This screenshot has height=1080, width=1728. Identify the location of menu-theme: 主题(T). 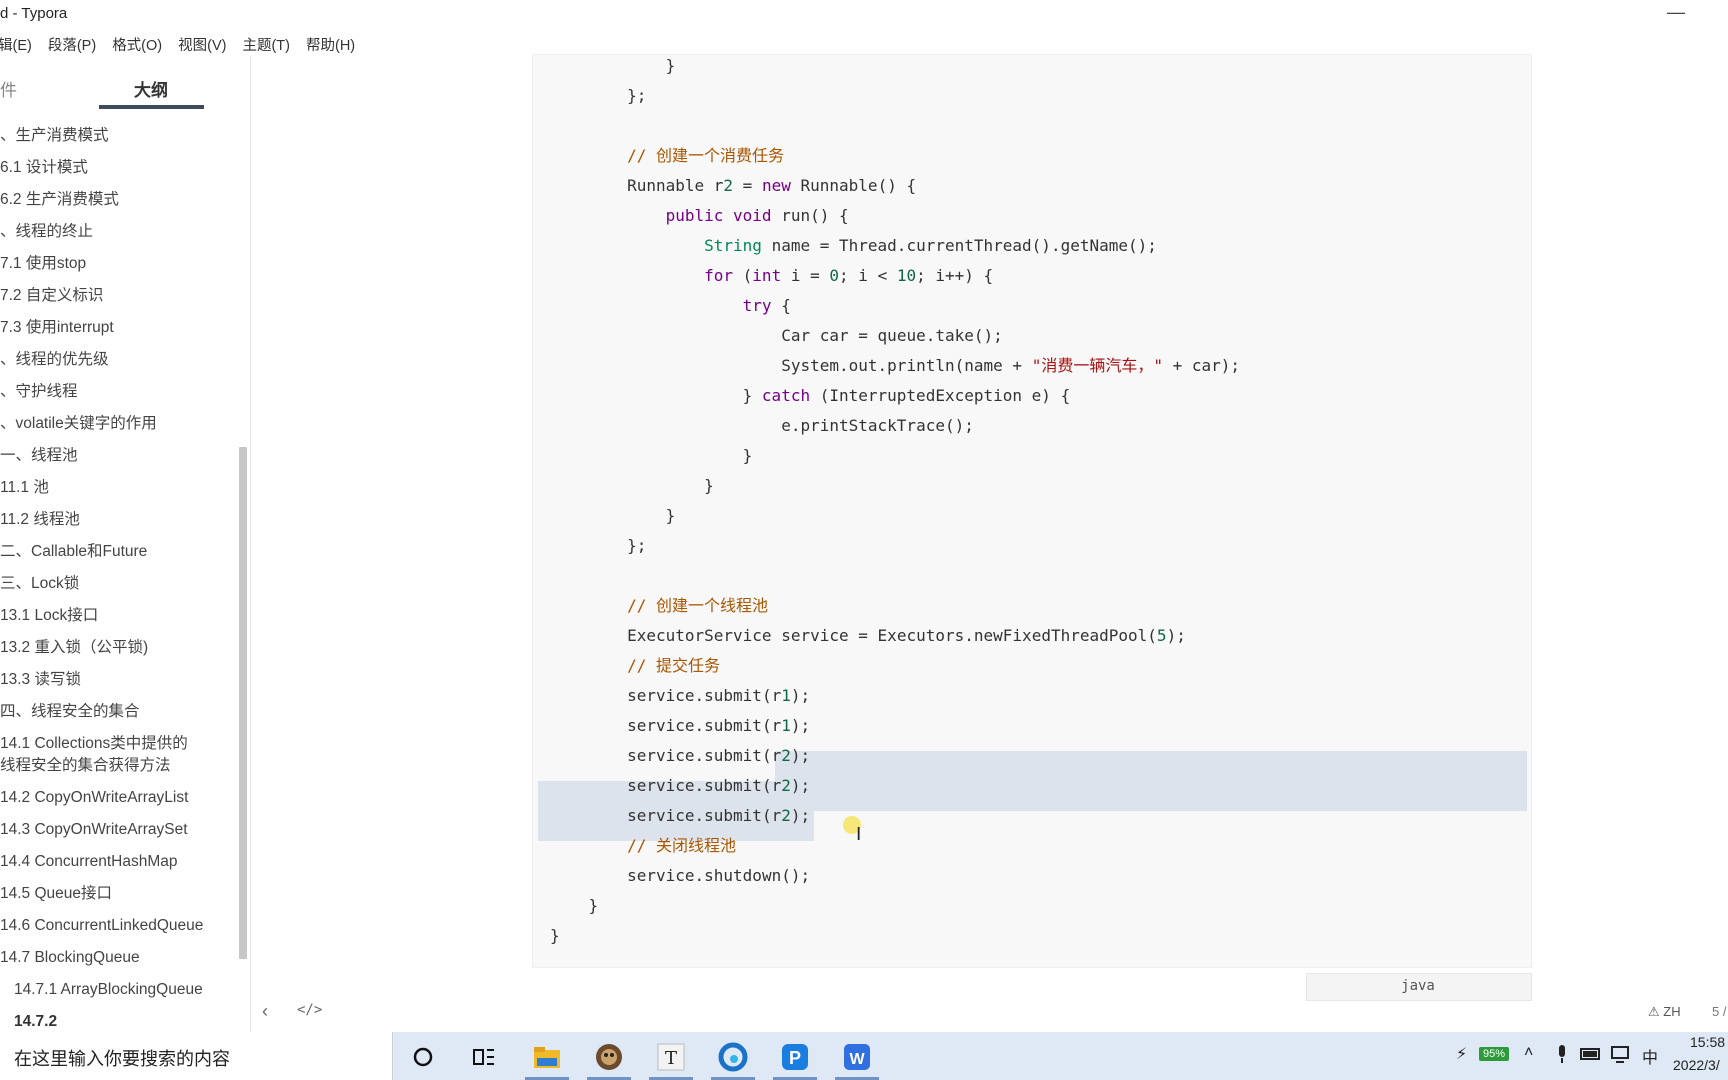
(266, 43).